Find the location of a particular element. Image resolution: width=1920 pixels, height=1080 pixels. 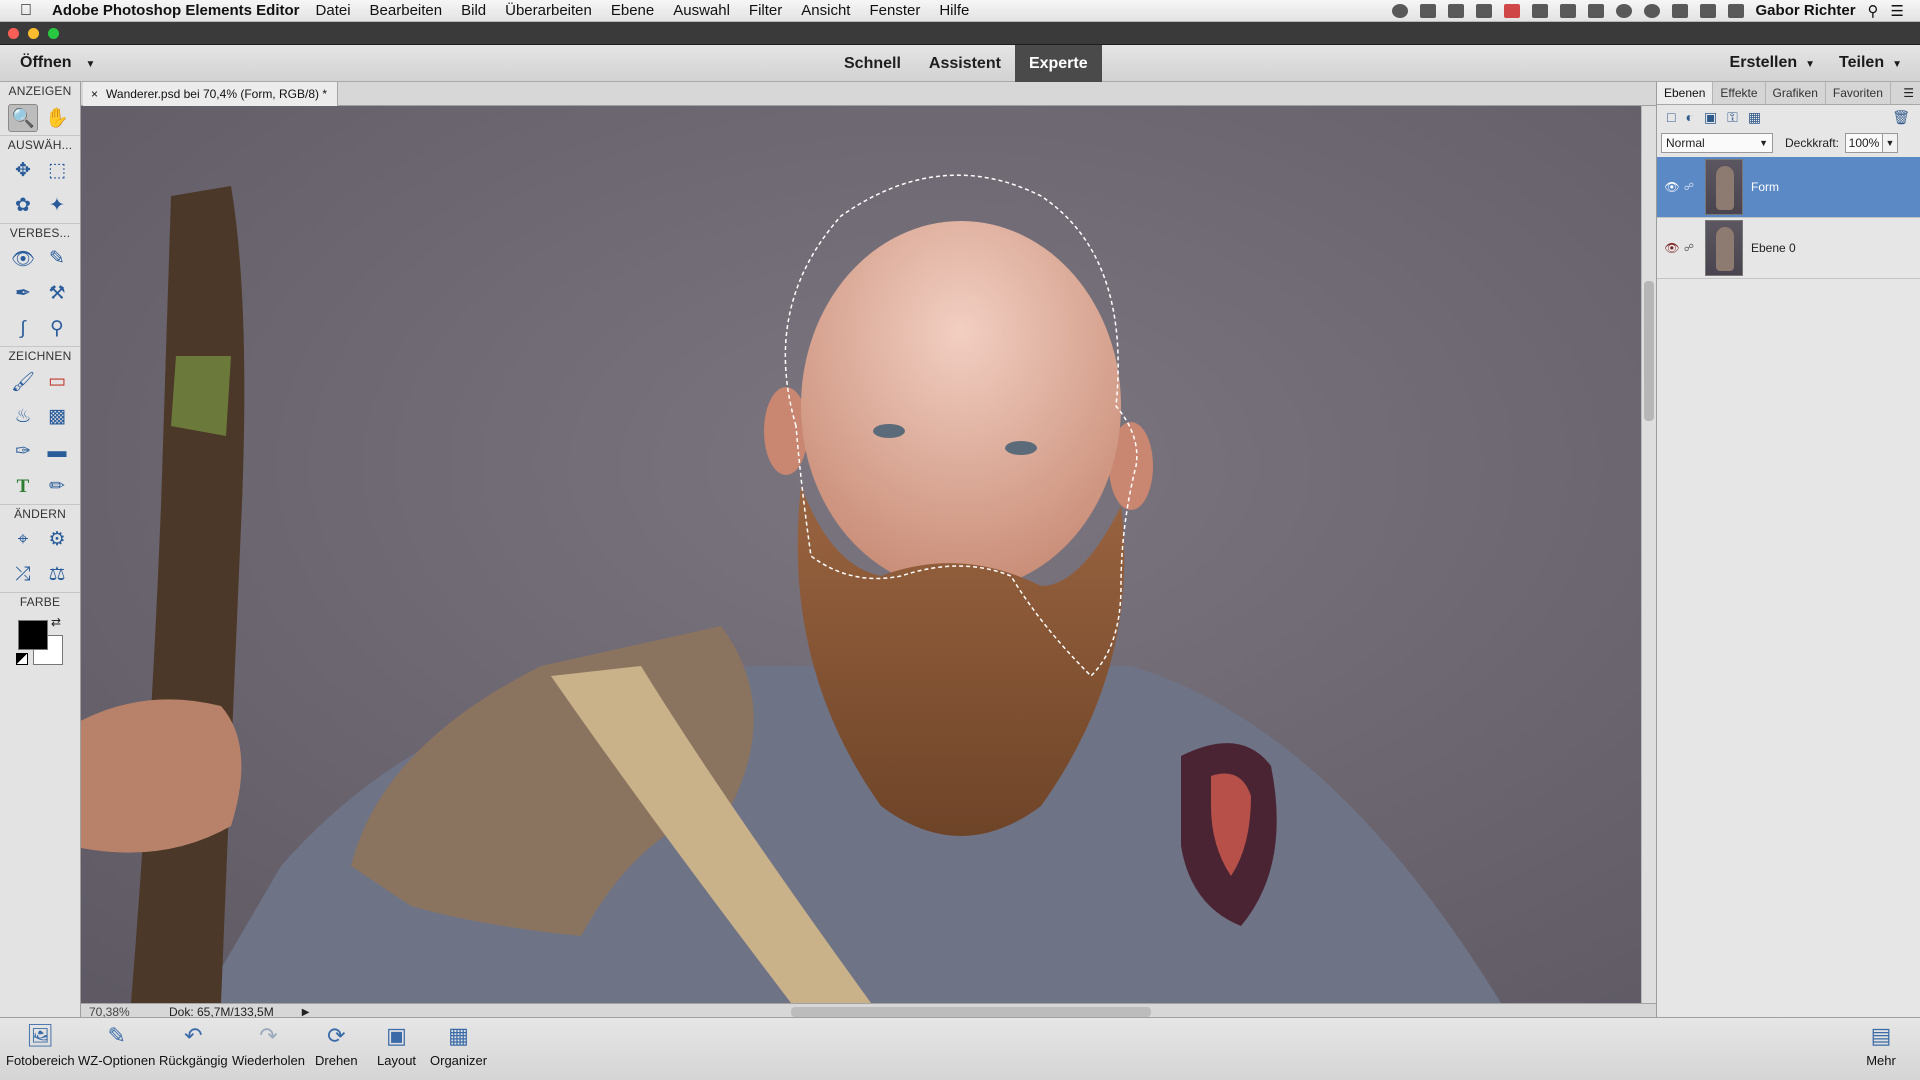

eyedropper-tool-icon: ✑ is located at coordinates (23, 452).